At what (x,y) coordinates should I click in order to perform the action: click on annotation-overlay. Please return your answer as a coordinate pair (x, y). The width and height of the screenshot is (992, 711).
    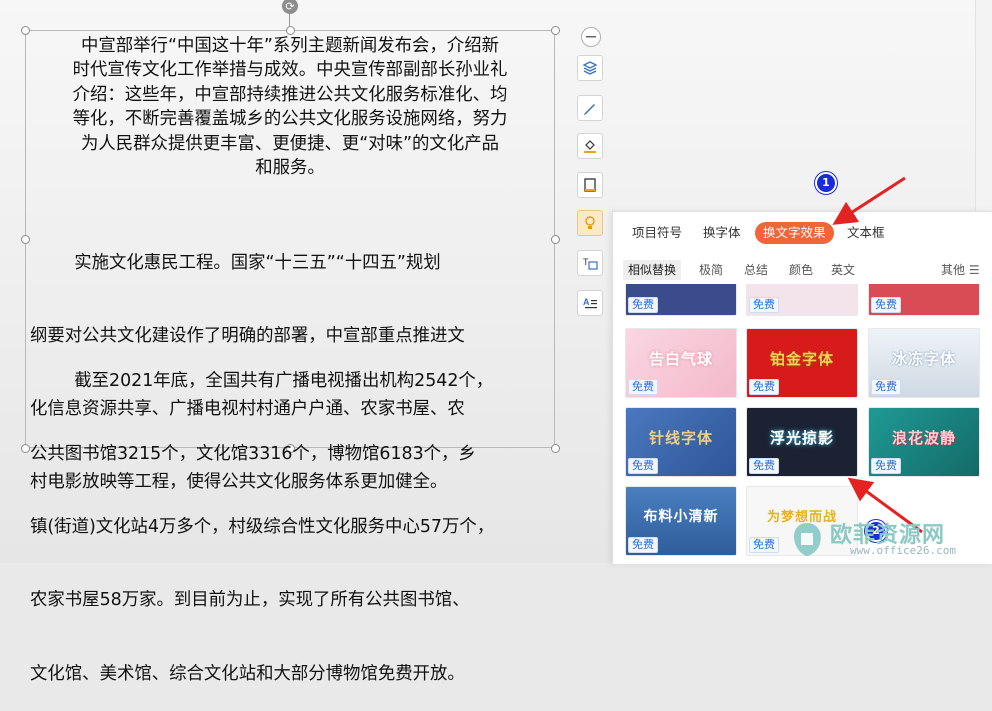
    Looking at the image, I should click on (877, 355).